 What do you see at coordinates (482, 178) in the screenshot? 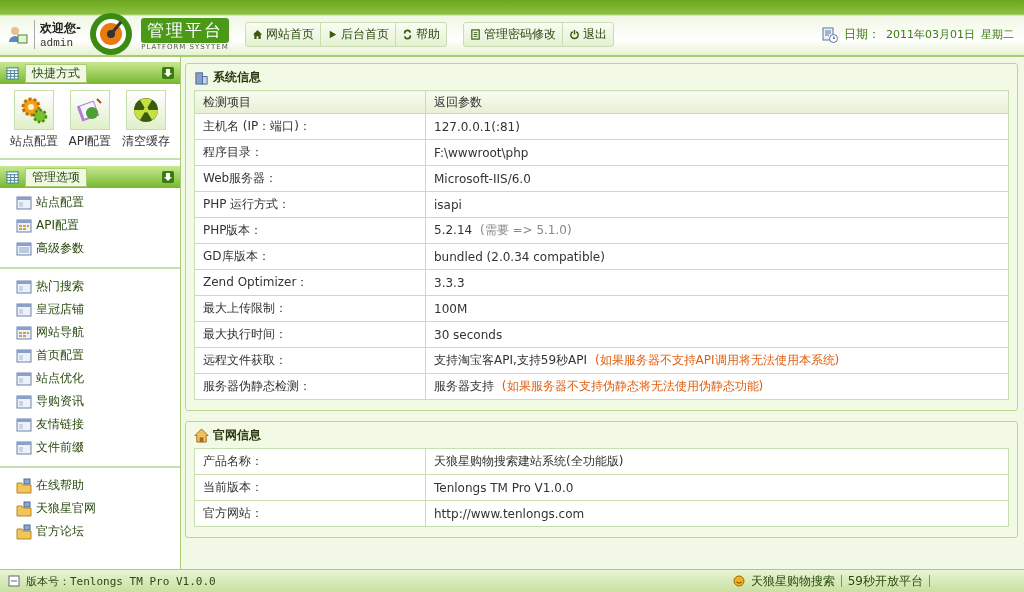
I see `table-cell: Microsoft-IIS/6.0` at bounding box center [482, 178].